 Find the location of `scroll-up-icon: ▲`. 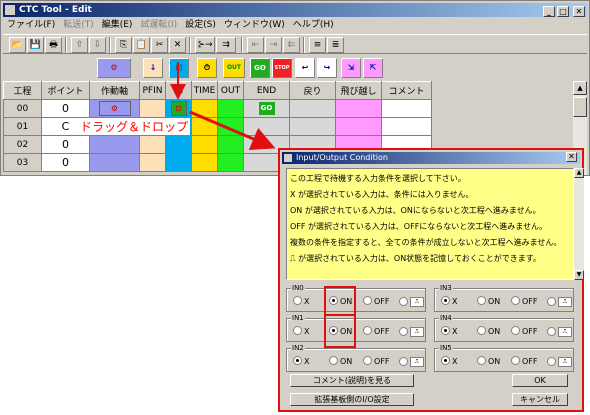

scroll-up-icon: ▲ is located at coordinates (579, 173).